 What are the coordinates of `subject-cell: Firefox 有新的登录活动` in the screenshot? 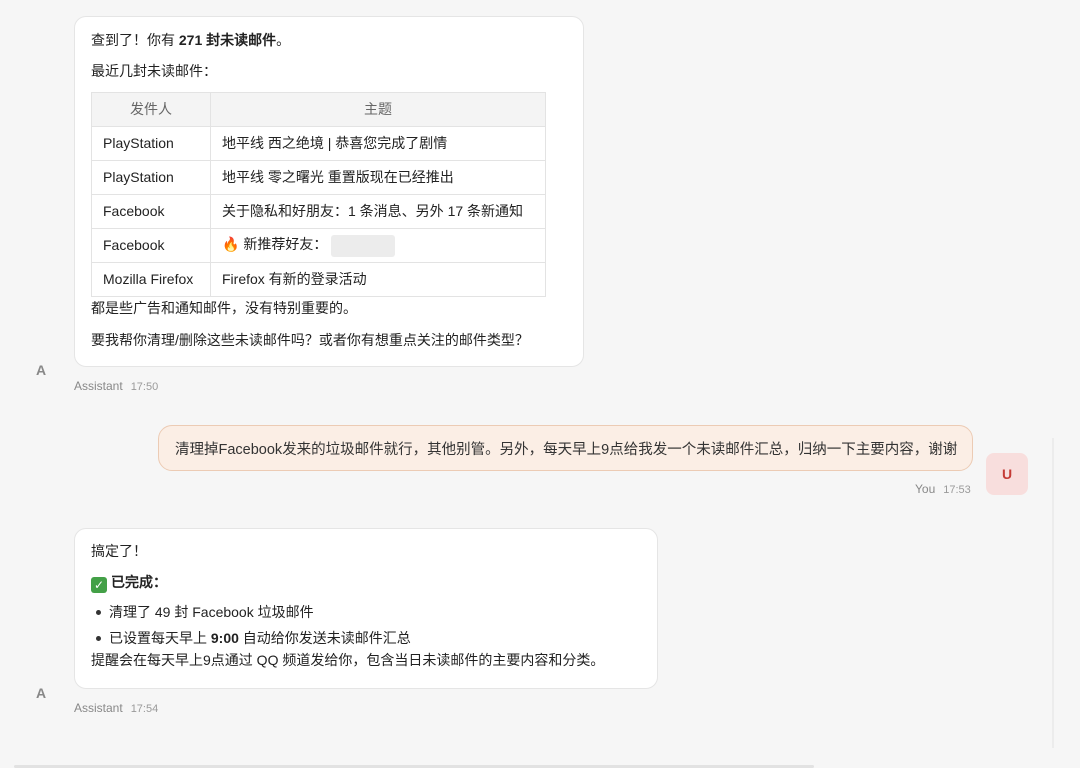 It's located at (378, 279).